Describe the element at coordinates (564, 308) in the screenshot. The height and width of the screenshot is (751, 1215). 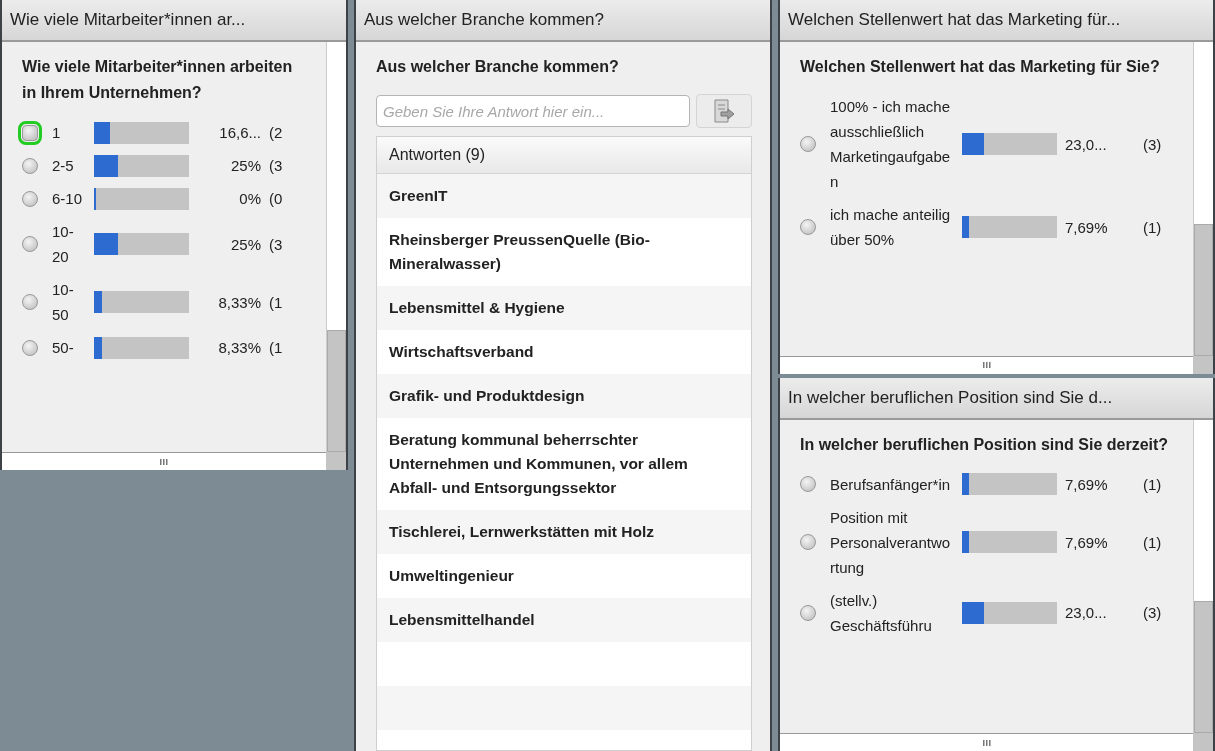
I see `answer-item: Lebensmittel & Hygiene` at that location.